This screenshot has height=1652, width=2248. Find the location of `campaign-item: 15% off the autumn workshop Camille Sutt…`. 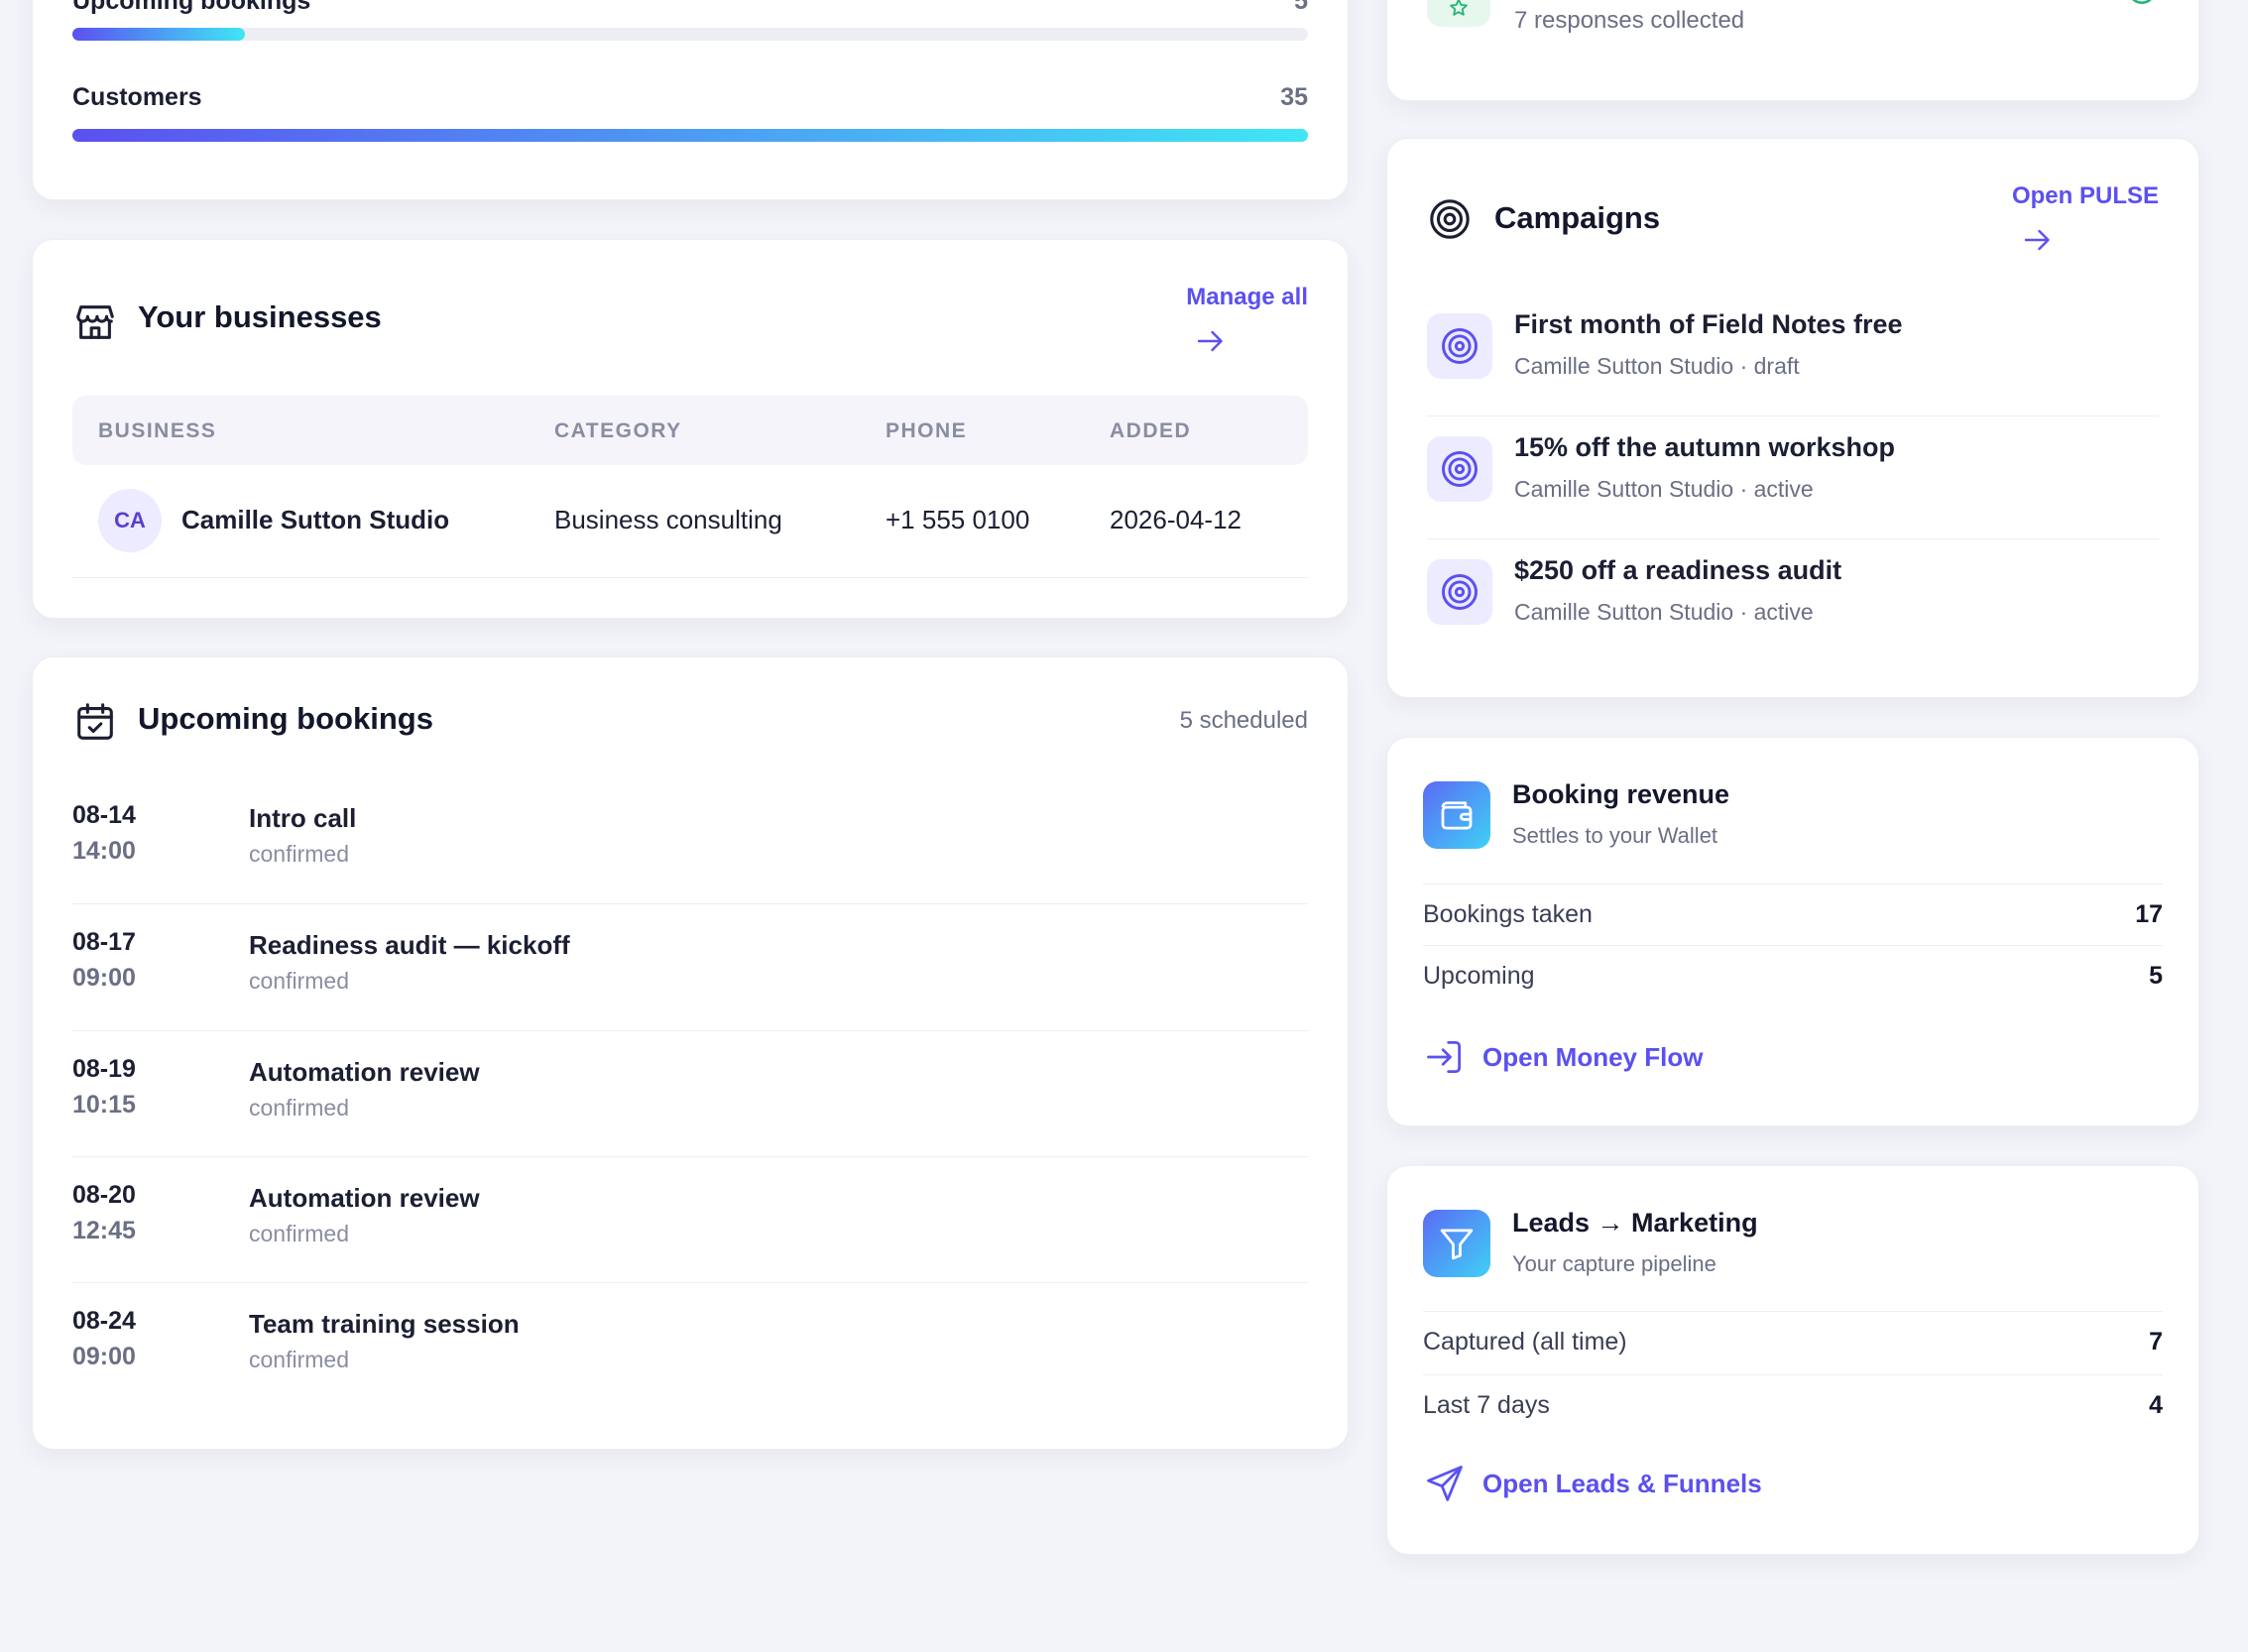

campaign-item: 15% off the autumn workshop Camille Sutt… is located at coordinates (1793, 495).